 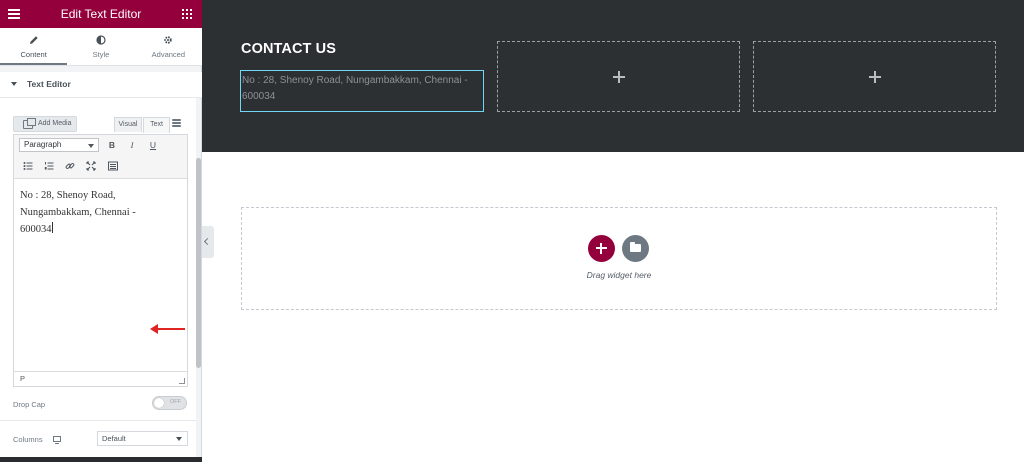 I want to click on fullscreen-icon, so click(x=91, y=166).